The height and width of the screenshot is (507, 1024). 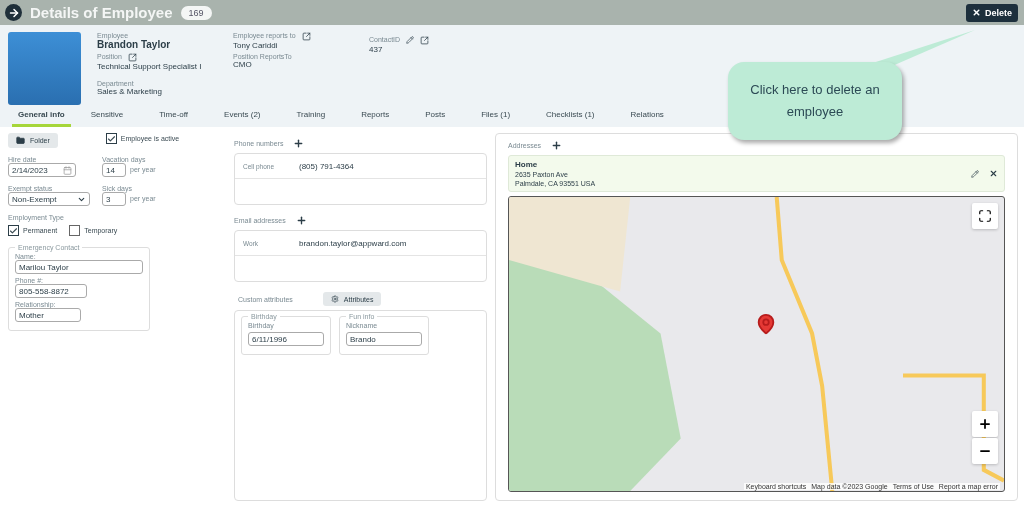 I want to click on page-title: Details of Employee, so click(x=101, y=12).